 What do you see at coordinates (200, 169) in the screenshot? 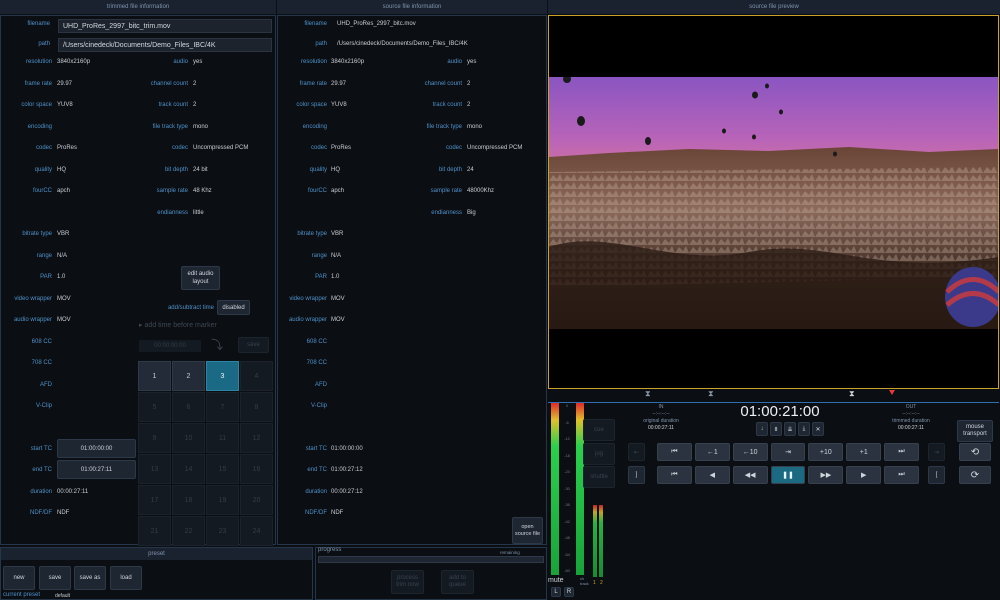
I see `field-value: 24 bit` at bounding box center [200, 169].